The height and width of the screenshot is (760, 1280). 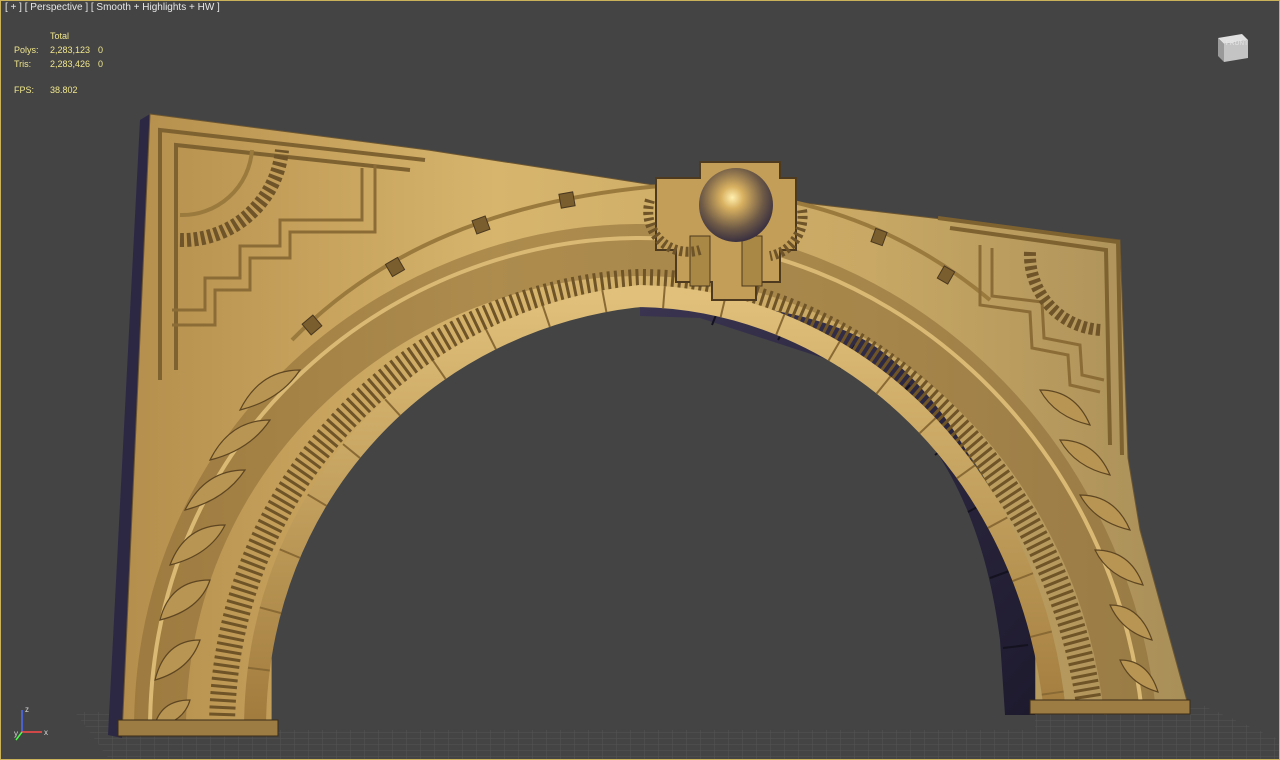 What do you see at coordinates (46, 732) in the screenshot?
I see `axis-x-label: x` at bounding box center [46, 732].